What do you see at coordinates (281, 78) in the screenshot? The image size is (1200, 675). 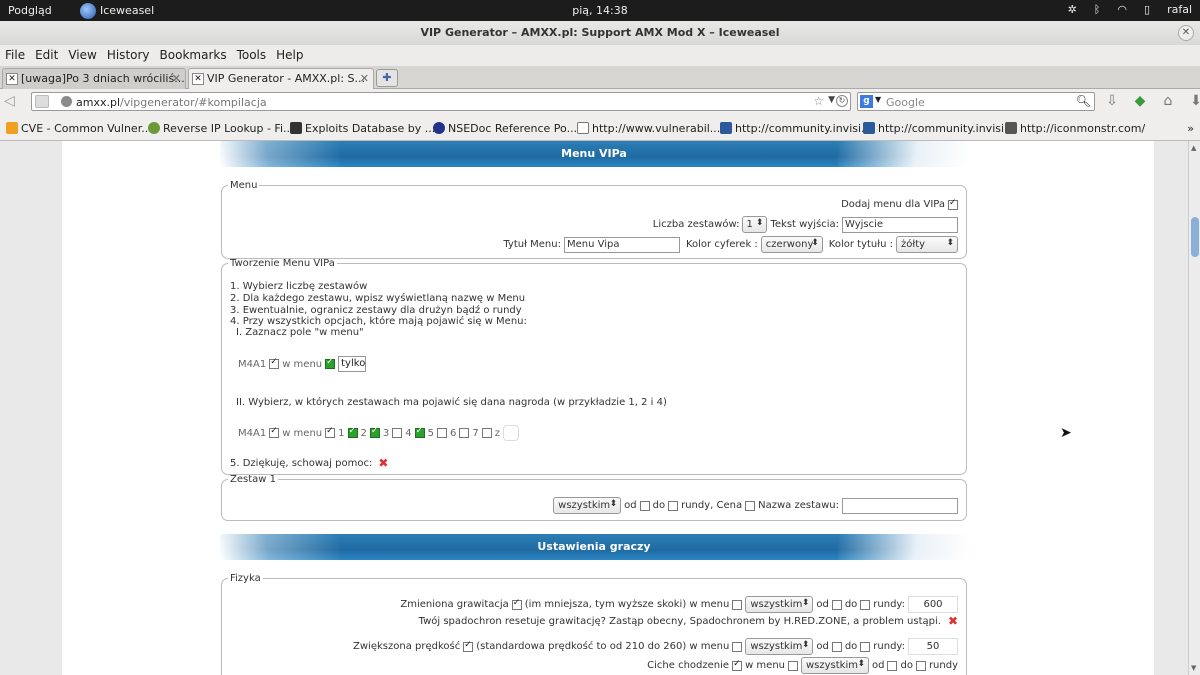 I see `tab-vip-generator: ✕ VIP Generator - AMXX.pl: S... ✕` at bounding box center [281, 78].